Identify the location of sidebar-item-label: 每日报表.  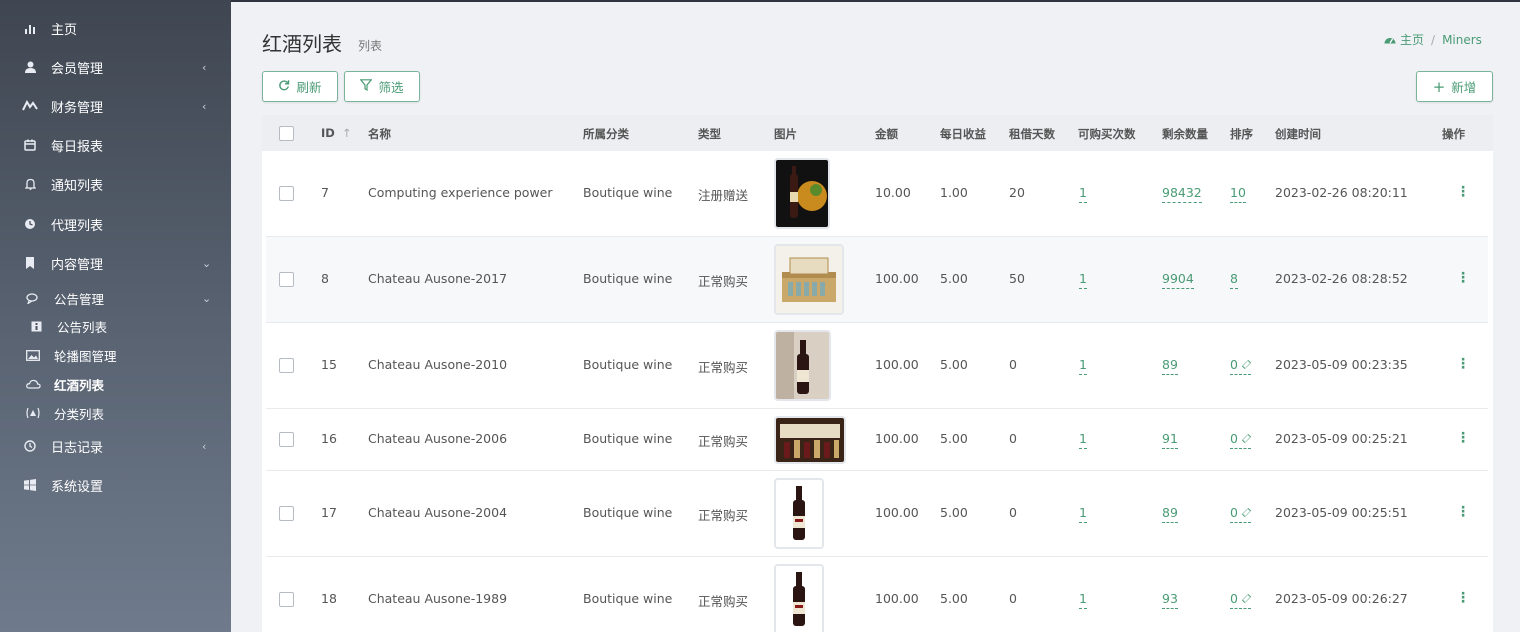
(77, 147).